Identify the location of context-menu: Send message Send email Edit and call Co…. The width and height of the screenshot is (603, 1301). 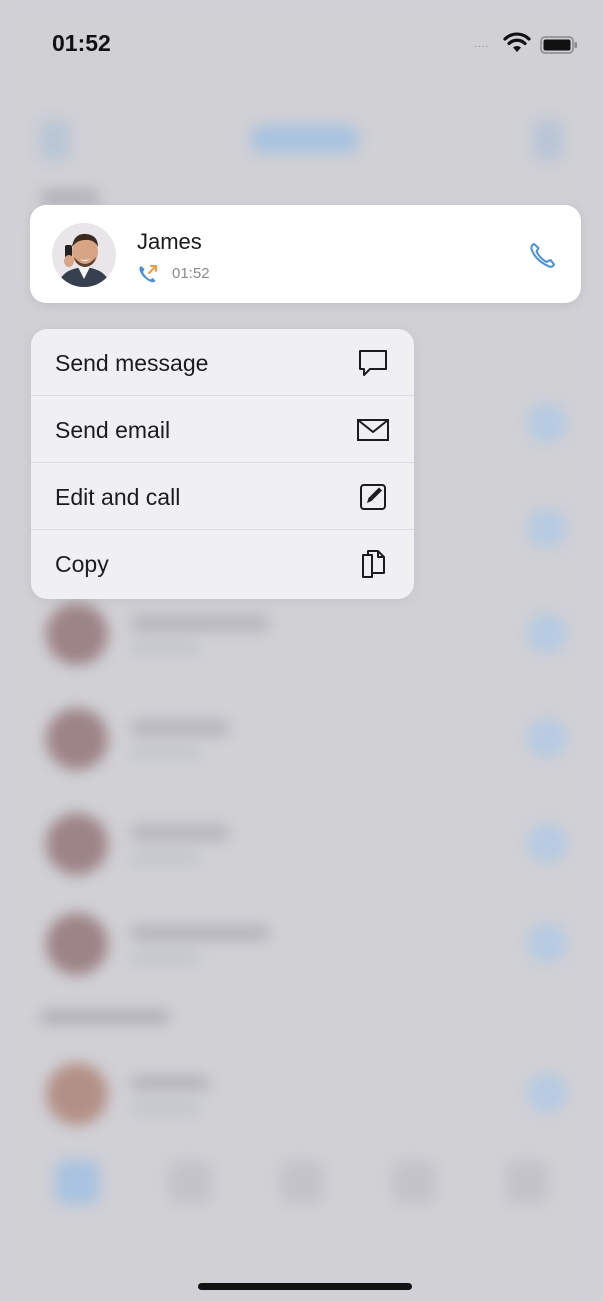
(222, 464).